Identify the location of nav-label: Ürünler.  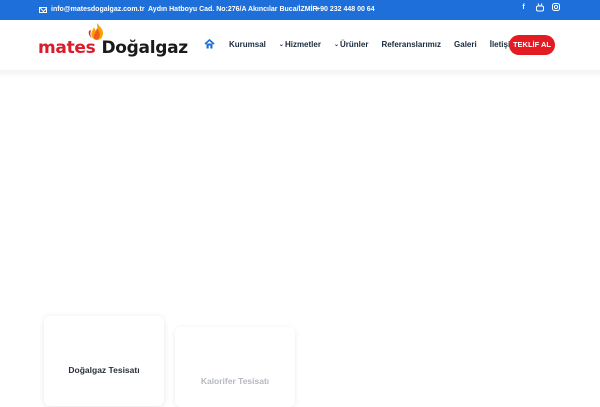
(354, 44).